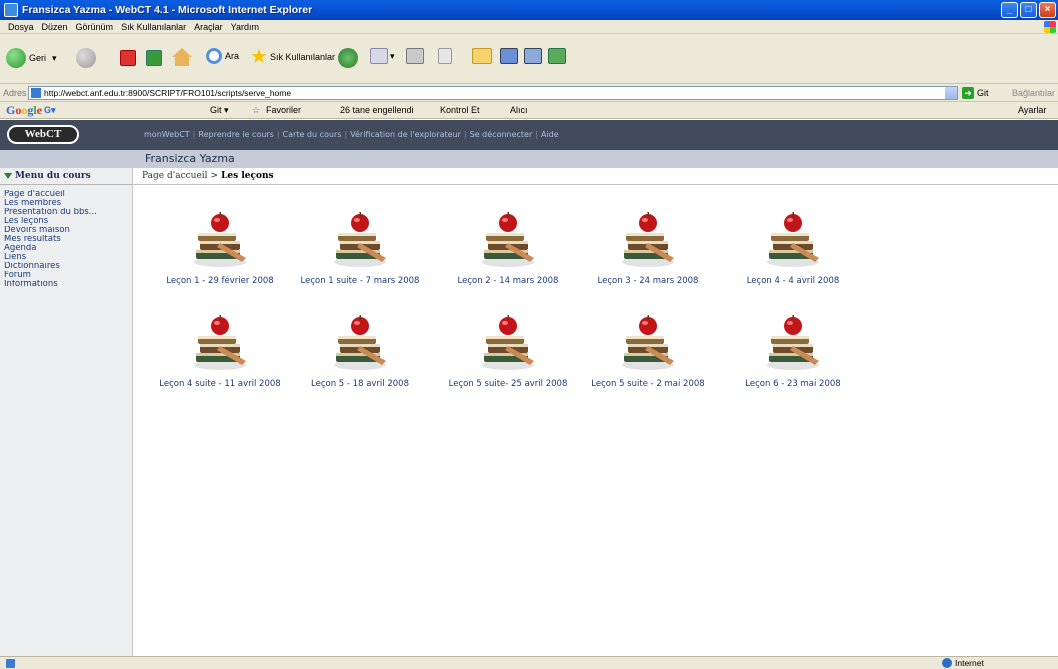 Image resolution: width=1058 pixels, height=669 pixels. Describe the element at coordinates (222, 56) in the screenshot. I see `search-button: Ara` at that location.